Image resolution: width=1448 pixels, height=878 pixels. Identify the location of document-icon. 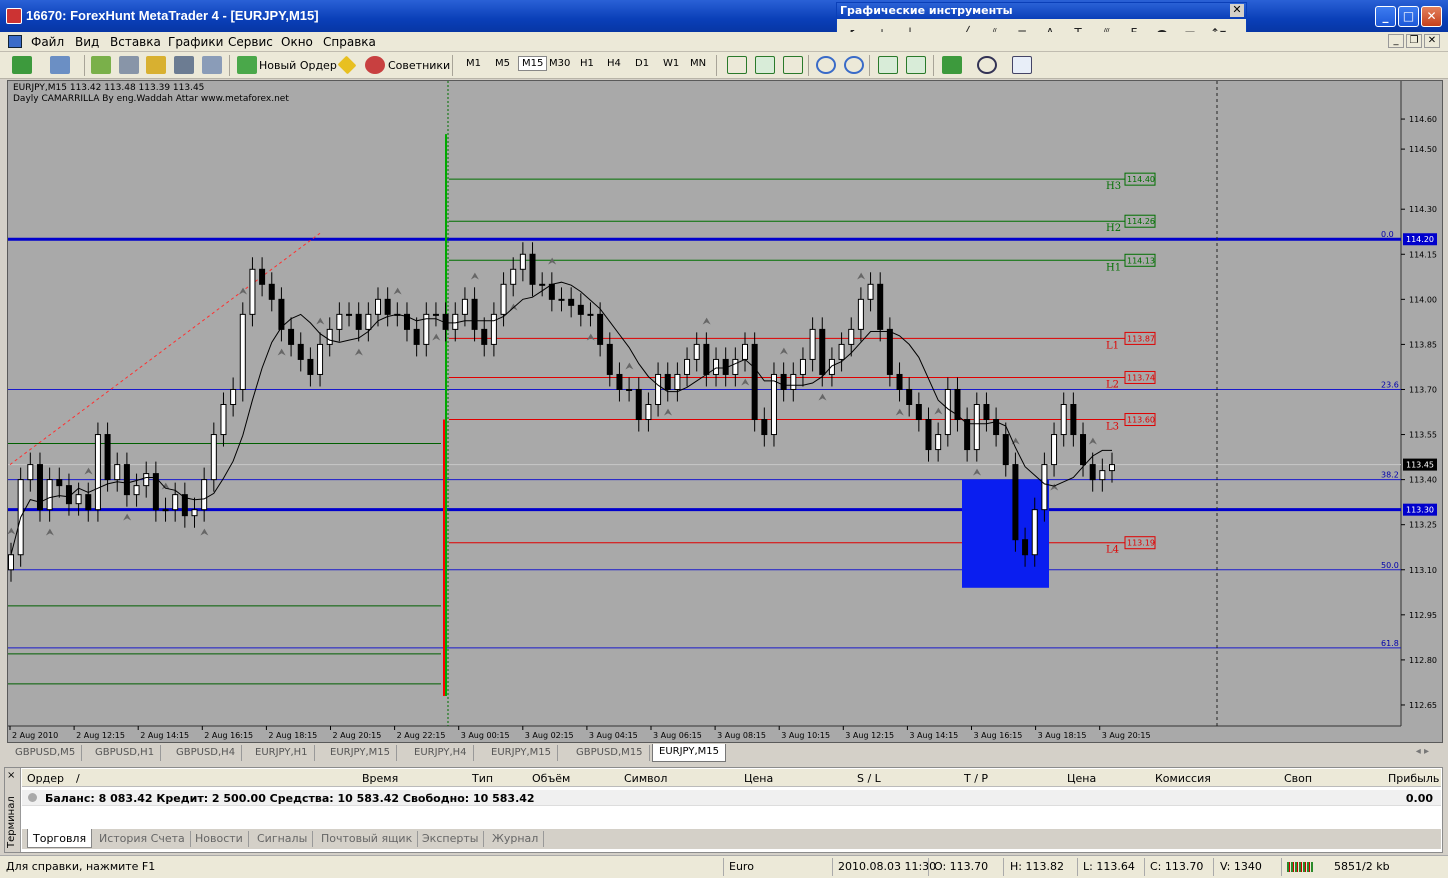
(15, 41).